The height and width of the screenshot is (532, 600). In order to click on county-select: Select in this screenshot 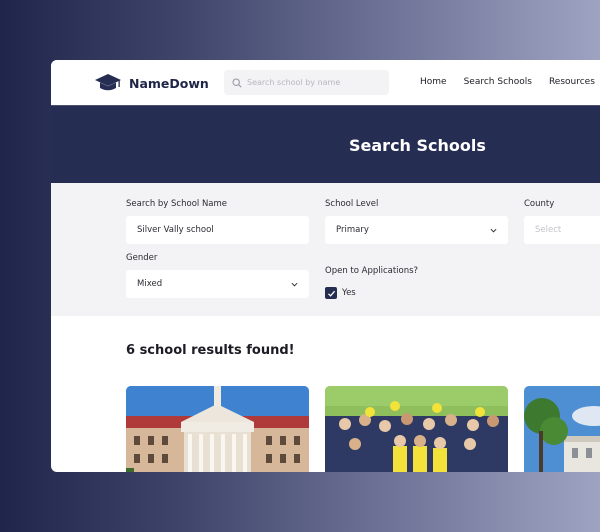, I will do `click(562, 230)`.